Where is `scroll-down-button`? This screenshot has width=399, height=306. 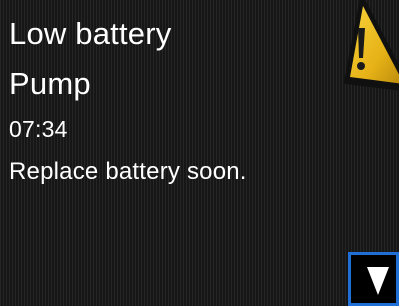 scroll-down-button is located at coordinates (373, 279).